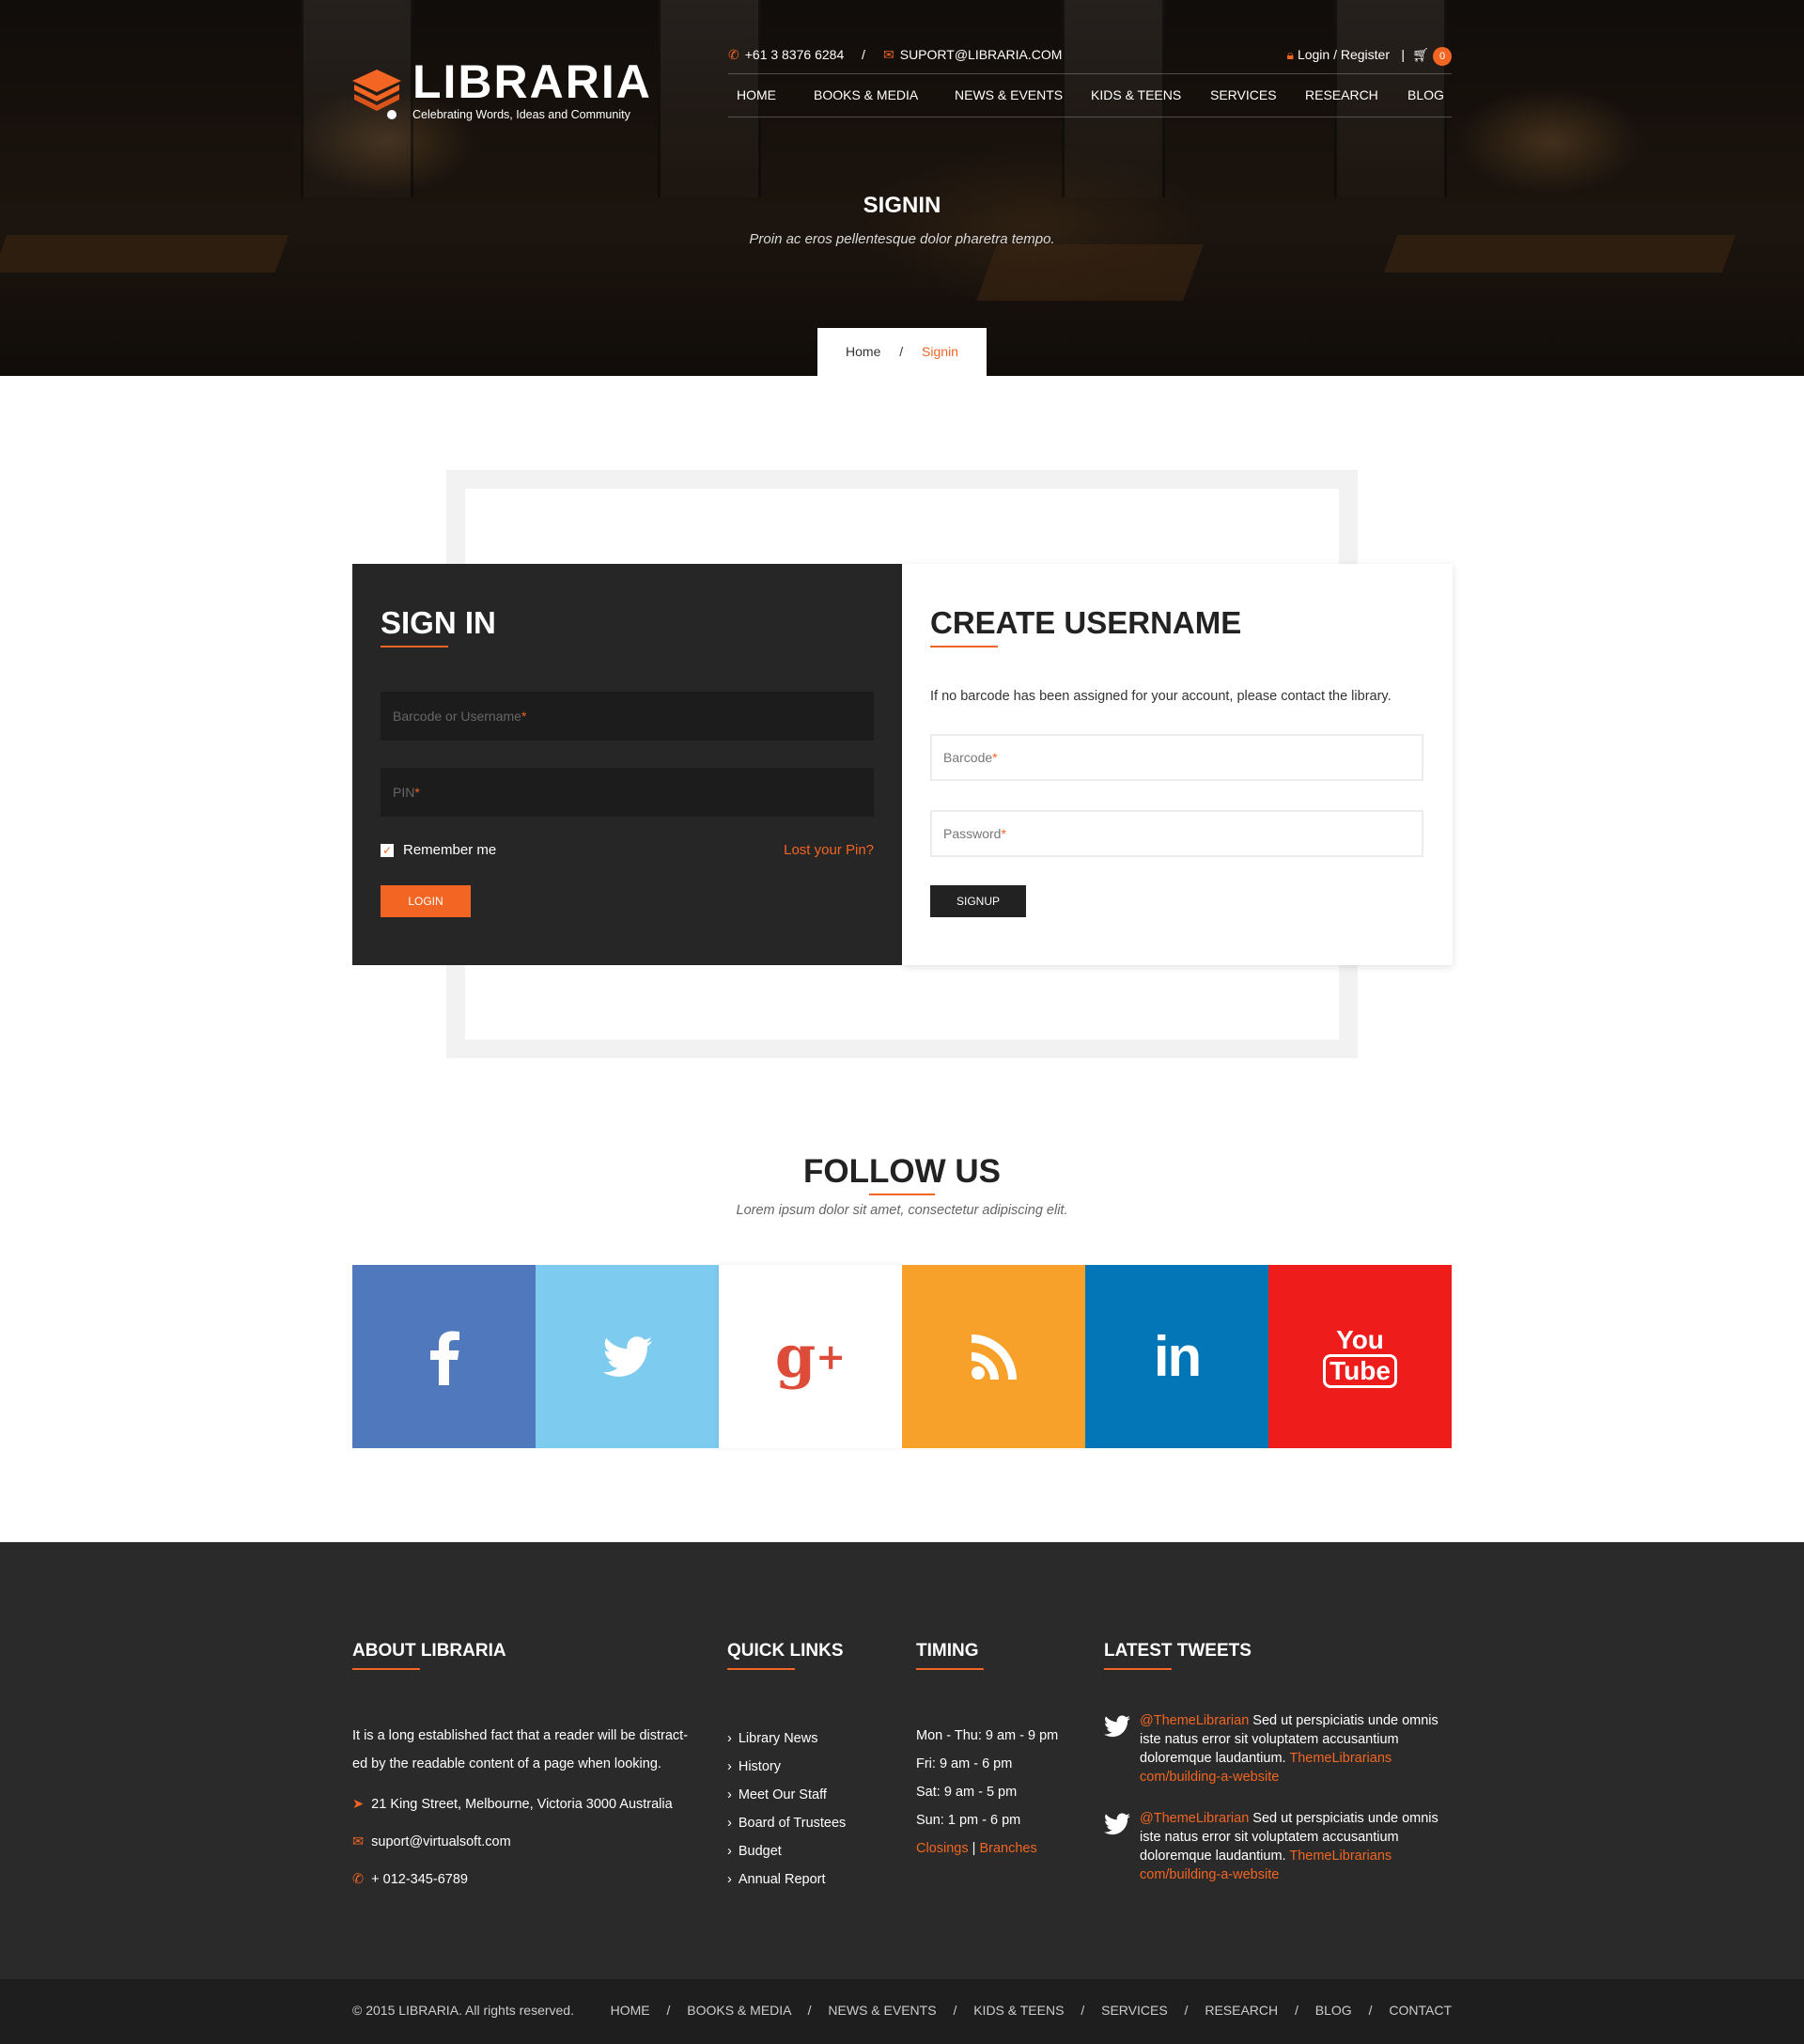 This screenshot has width=1804, height=2044. I want to click on lost-pin-link: Lost your Pin?, so click(829, 850).